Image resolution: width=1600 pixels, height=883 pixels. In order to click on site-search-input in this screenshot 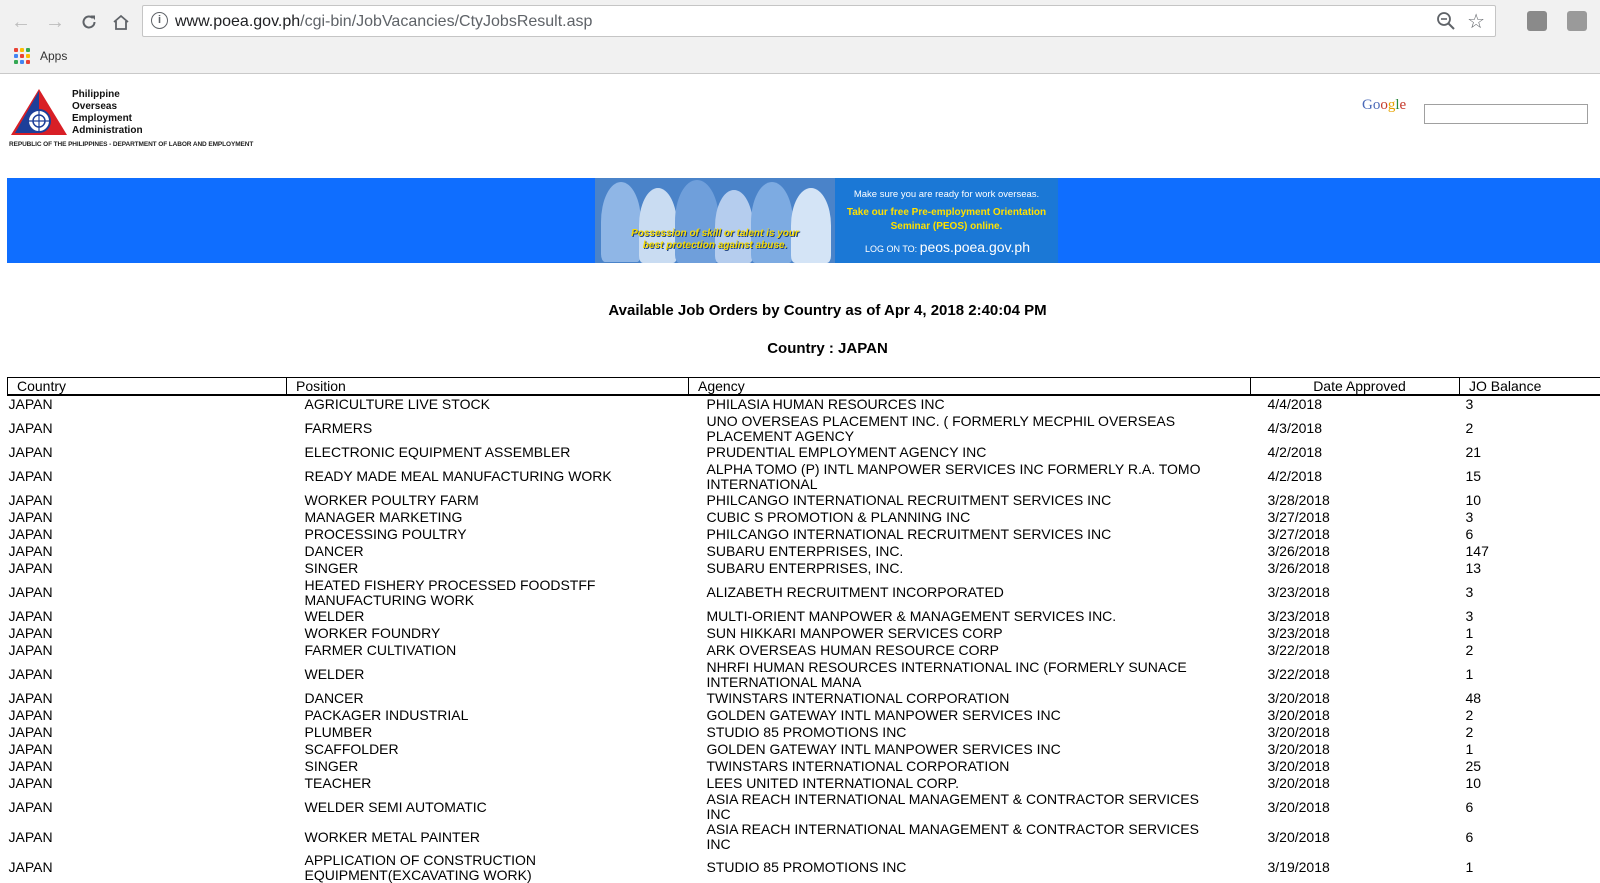, I will do `click(1506, 114)`.